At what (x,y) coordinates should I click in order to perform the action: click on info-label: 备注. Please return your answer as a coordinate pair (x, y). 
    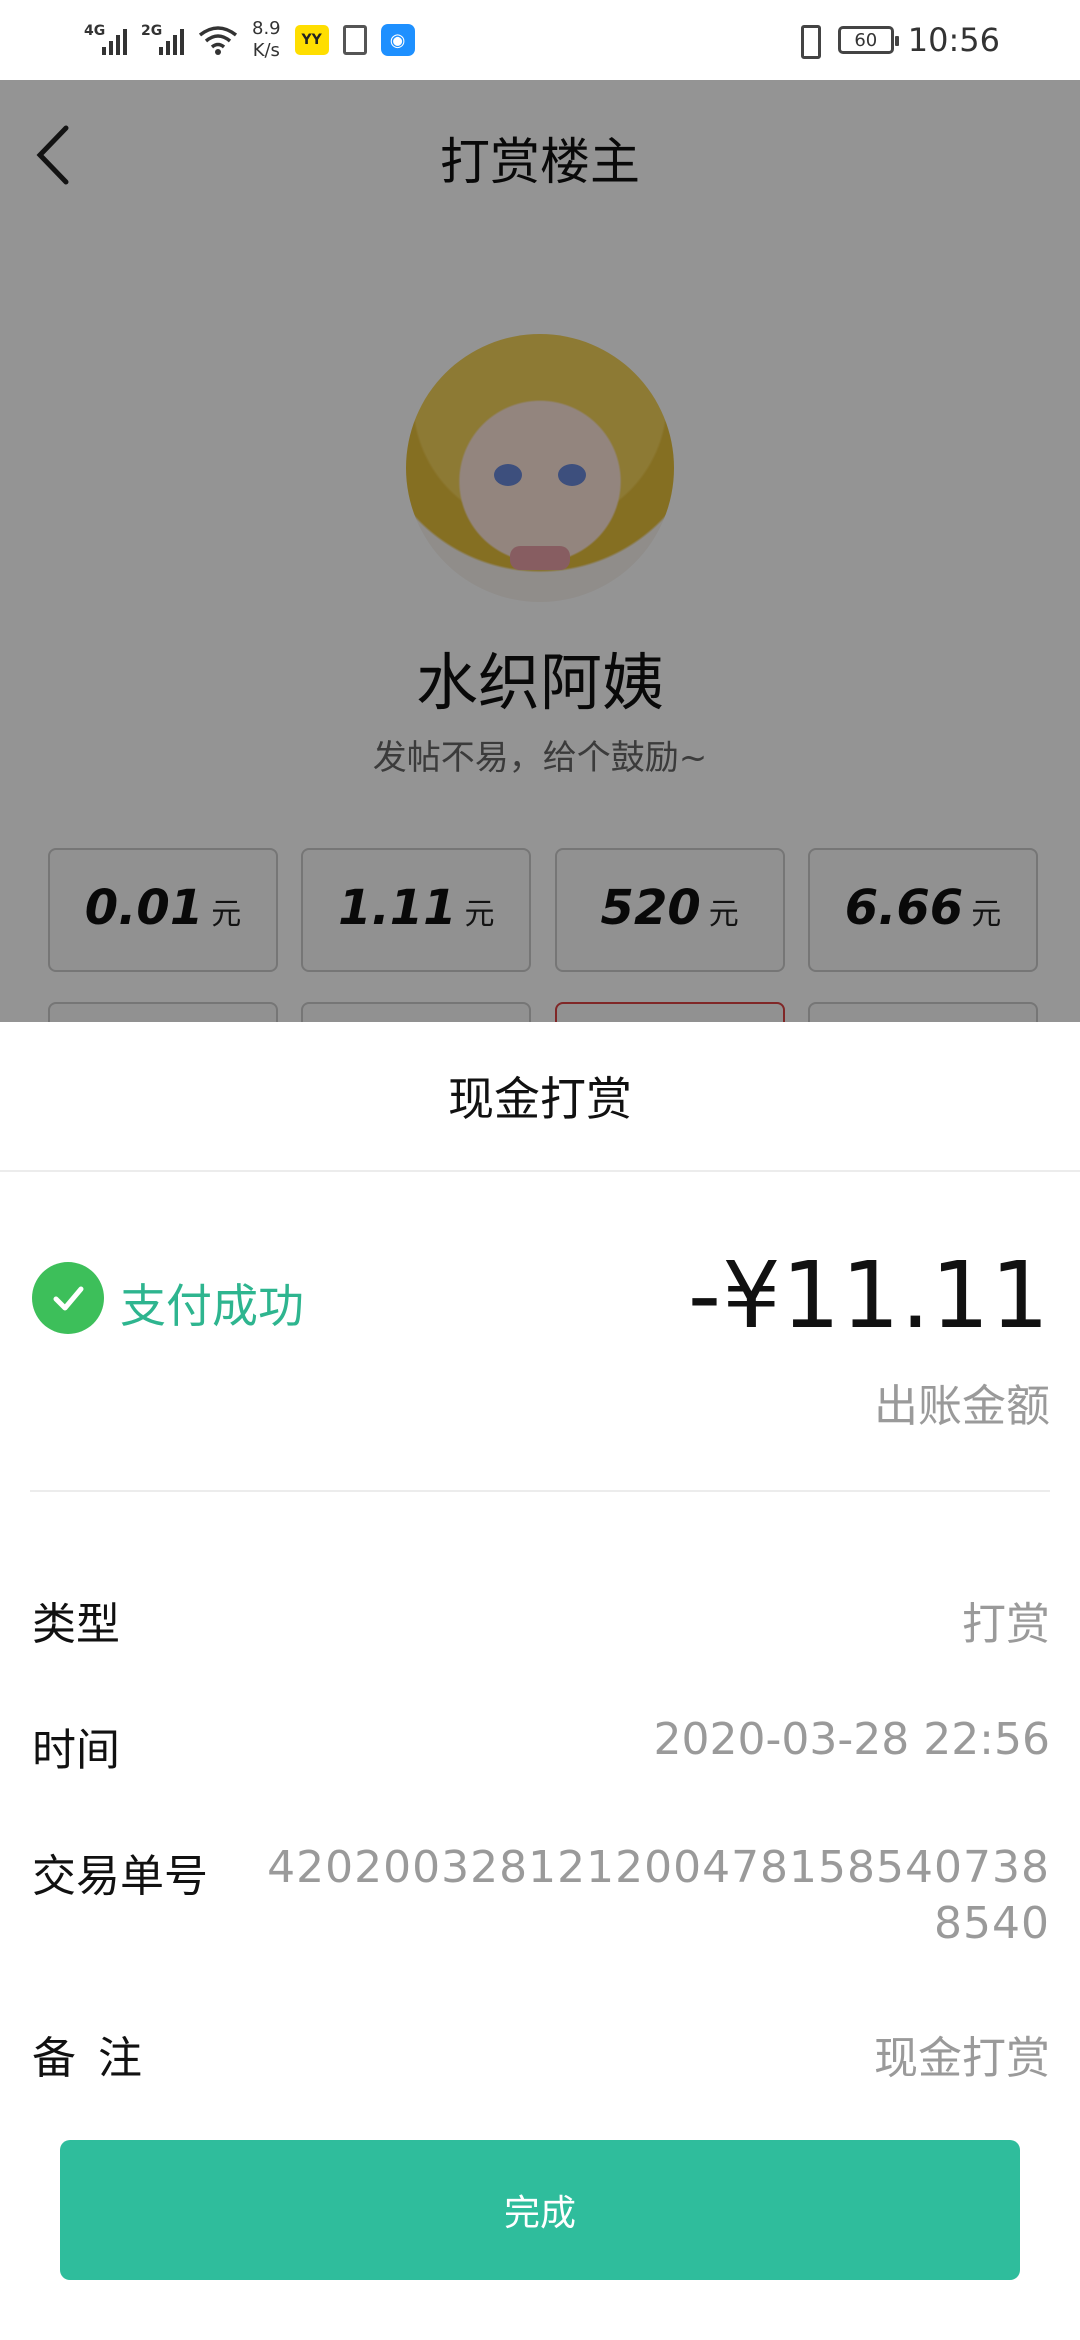
    Looking at the image, I should click on (98, 2058).